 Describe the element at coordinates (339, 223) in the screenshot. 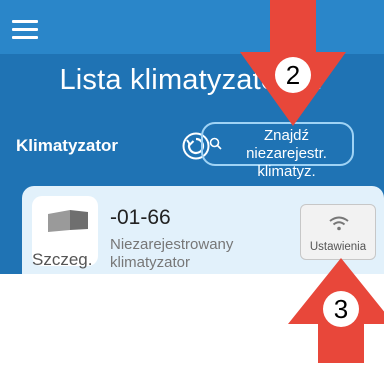

I see `wifi-icon` at that location.